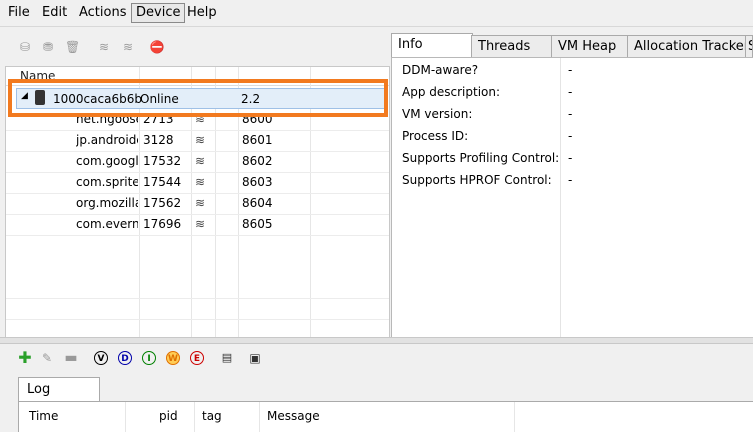 This screenshot has height=432, width=753. Describe the element at coordinates (47, 358) in the screenshot. I see `edit-filter-icon: ✎` at that location.